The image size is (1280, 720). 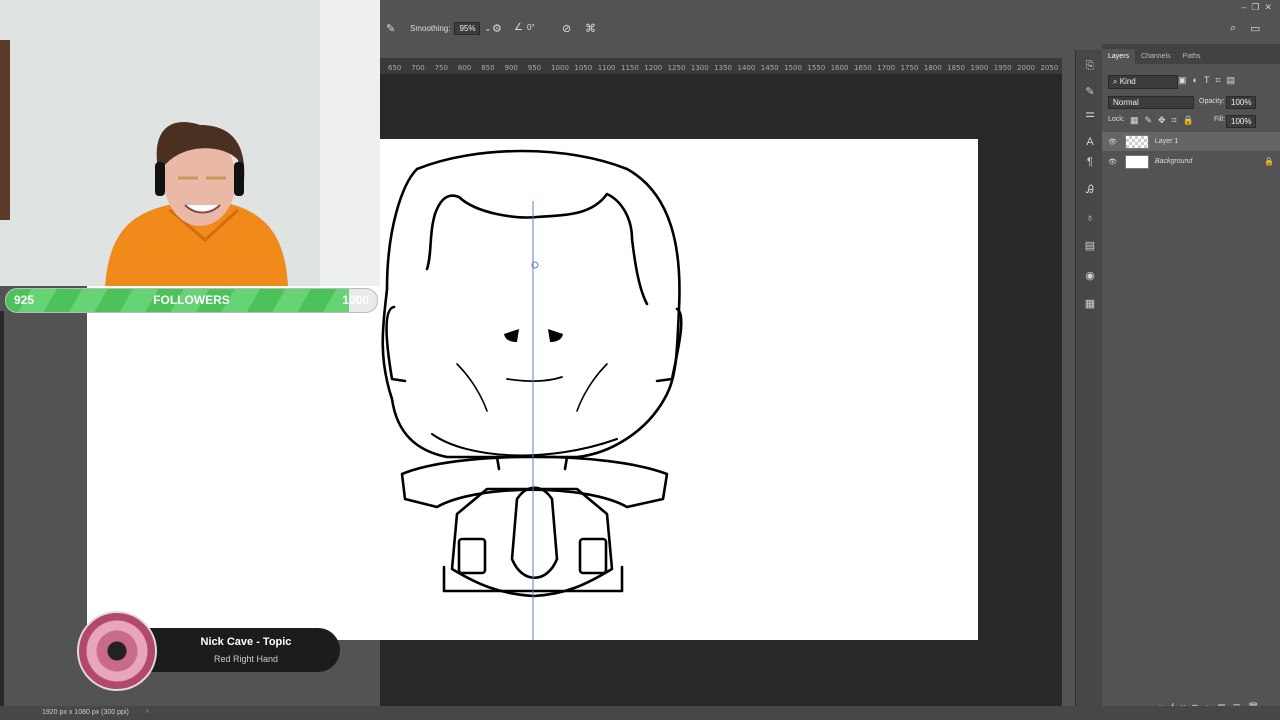 What do you see at coordinates (863, 68) in the screenshot?
I see `ruler-tick-label: 1650` at bounding box center [863, 68].